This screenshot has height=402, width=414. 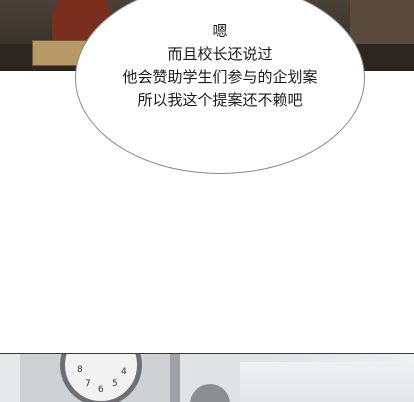 I want to click on clock-numeral: 5, so click(x=115, y=384).